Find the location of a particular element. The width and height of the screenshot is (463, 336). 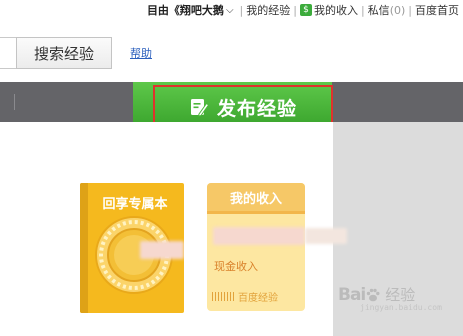

baidu-watermark: Bai 经验 is located at coordinates (376, 294).